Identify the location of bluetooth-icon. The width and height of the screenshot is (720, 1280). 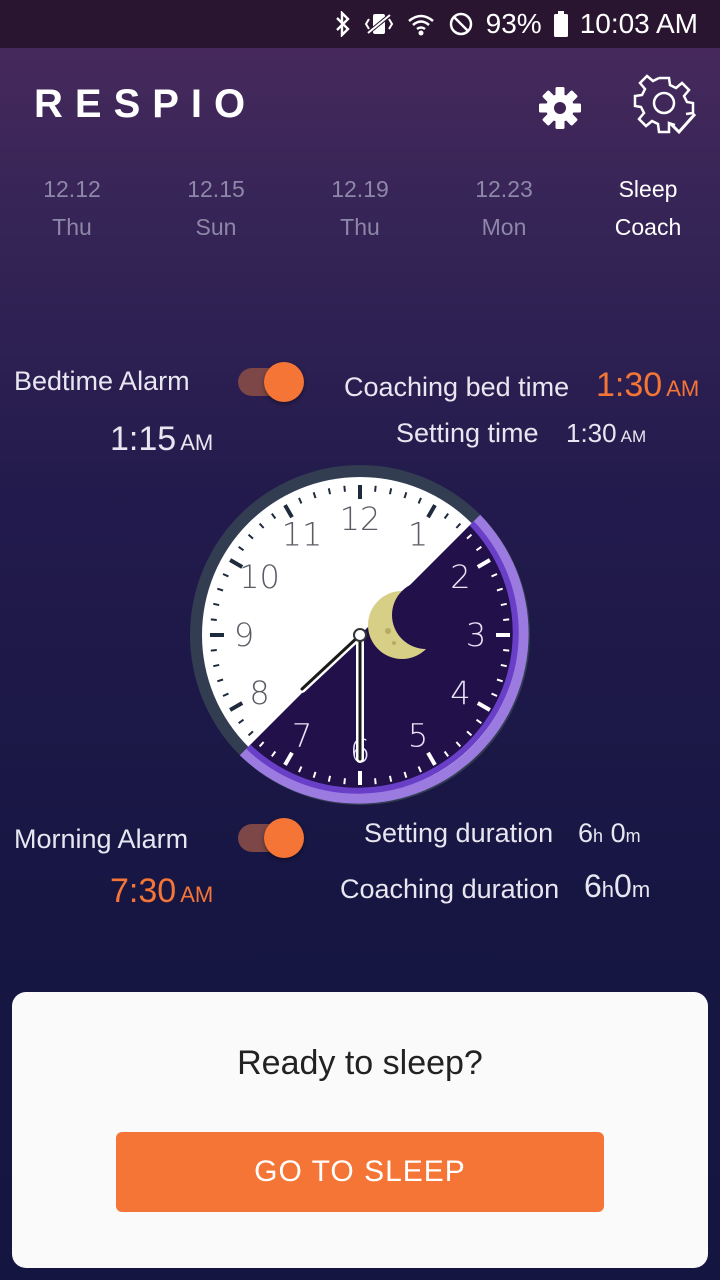
(343, 24).